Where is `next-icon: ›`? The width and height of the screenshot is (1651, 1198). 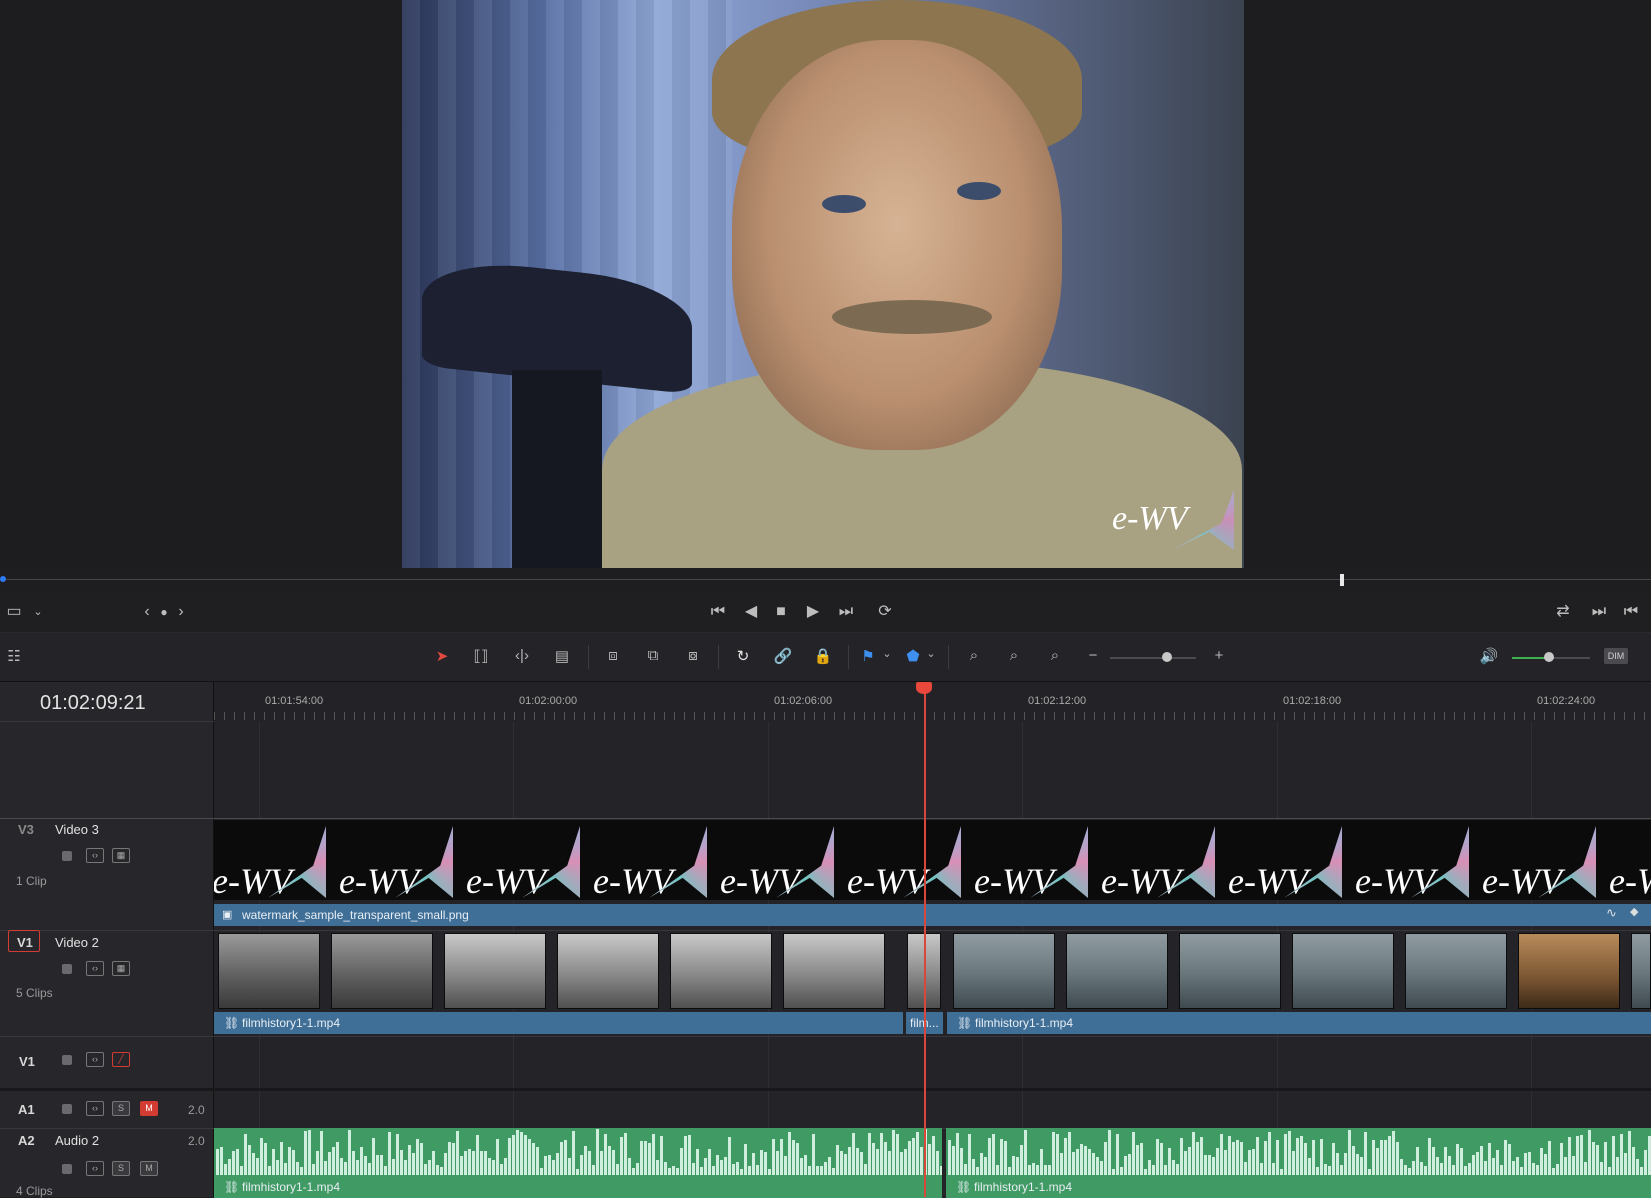
next-icon: › is located at coordinates (181, 612).